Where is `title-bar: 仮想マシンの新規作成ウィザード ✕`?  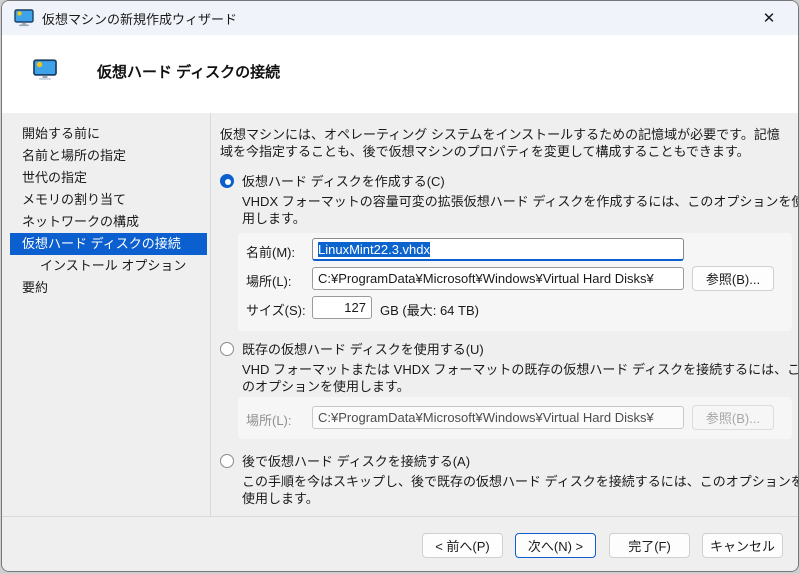 title-bar: 仮想マシンの新規作成ウィザード ✕ is located at coordinates (400, 18).